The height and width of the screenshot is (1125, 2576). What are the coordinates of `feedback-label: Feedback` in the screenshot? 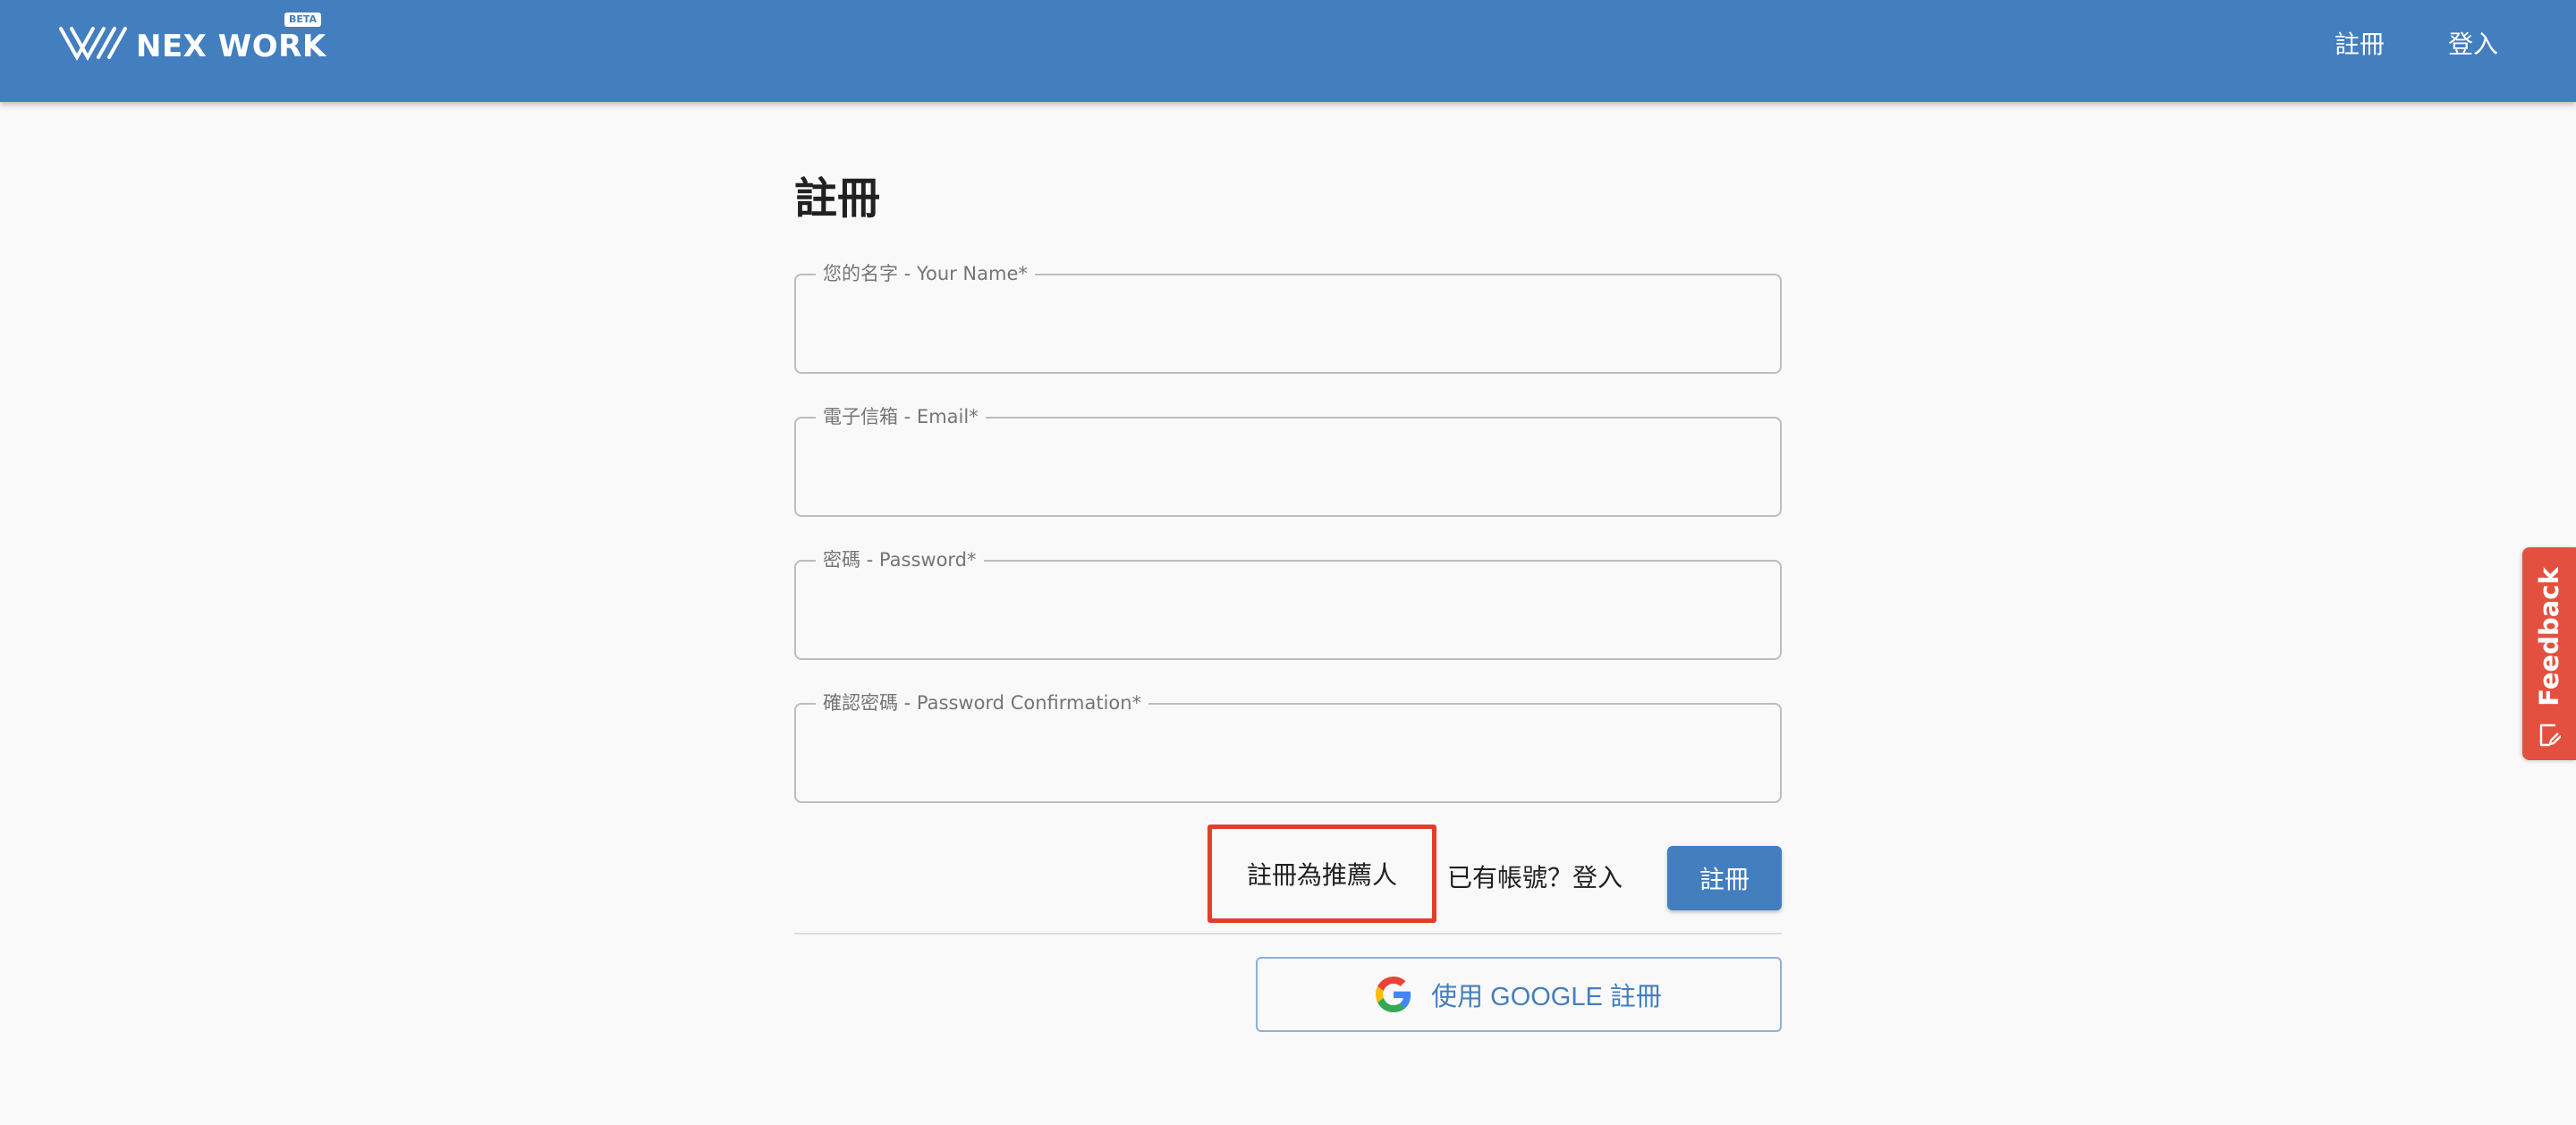 It's located at (2549, 636).